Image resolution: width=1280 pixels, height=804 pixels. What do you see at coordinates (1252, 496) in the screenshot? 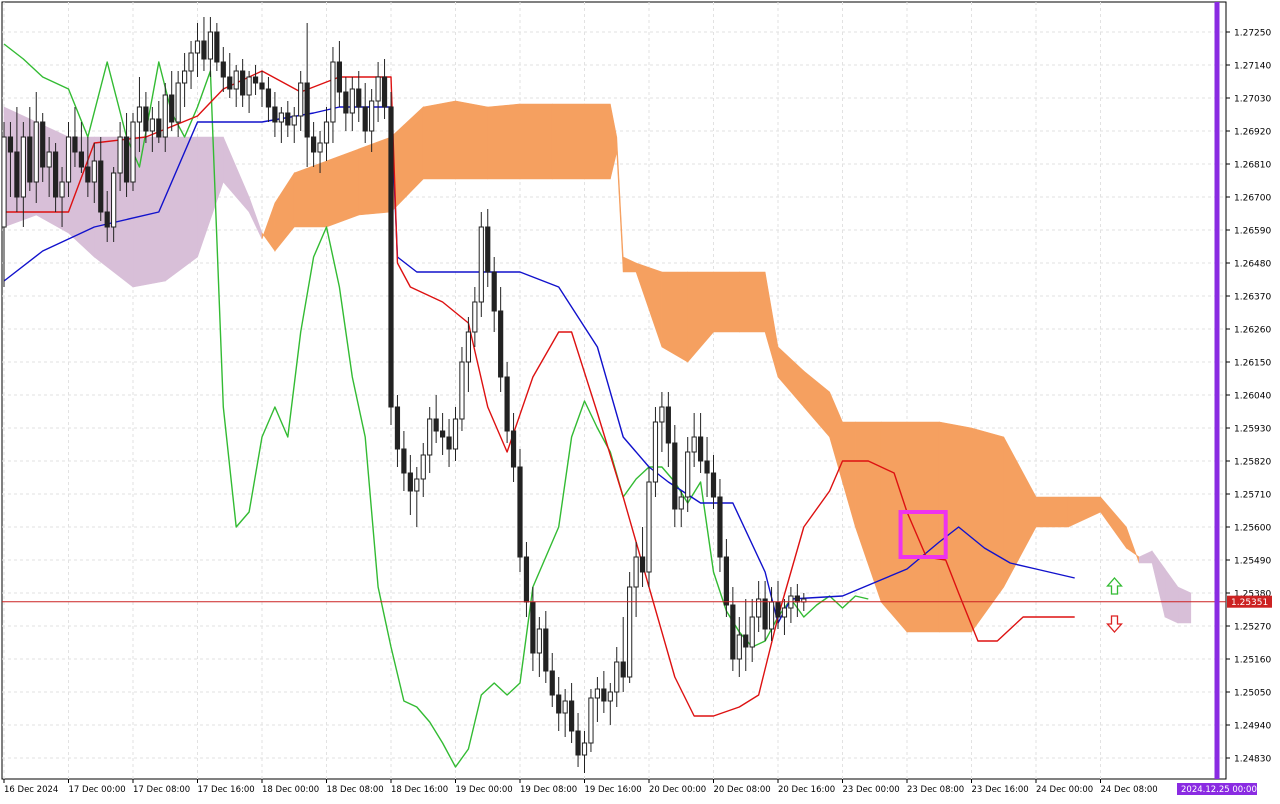
I see `y-tick-label: 1.25710` at bounding box center [1252, 496].